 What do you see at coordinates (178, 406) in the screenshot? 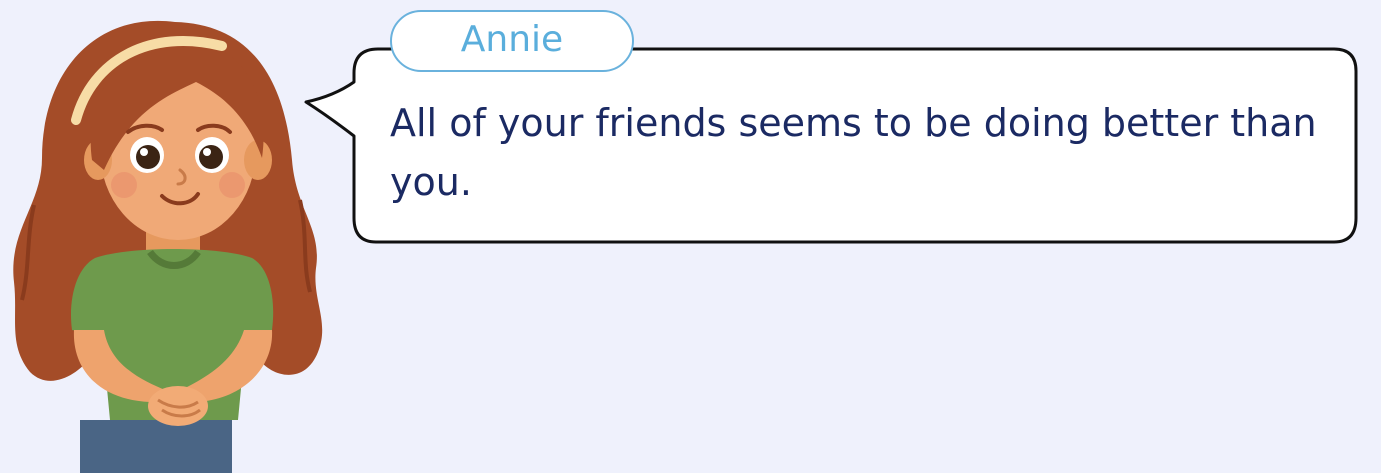
I see `clasped-hands` at bounding box center [178, 406].